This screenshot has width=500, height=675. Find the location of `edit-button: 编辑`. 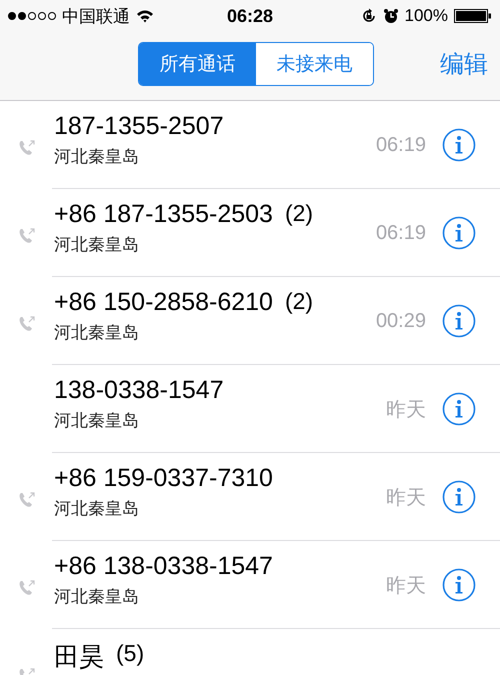

edit-button: 编辑 is located at coordinates (464, 64).